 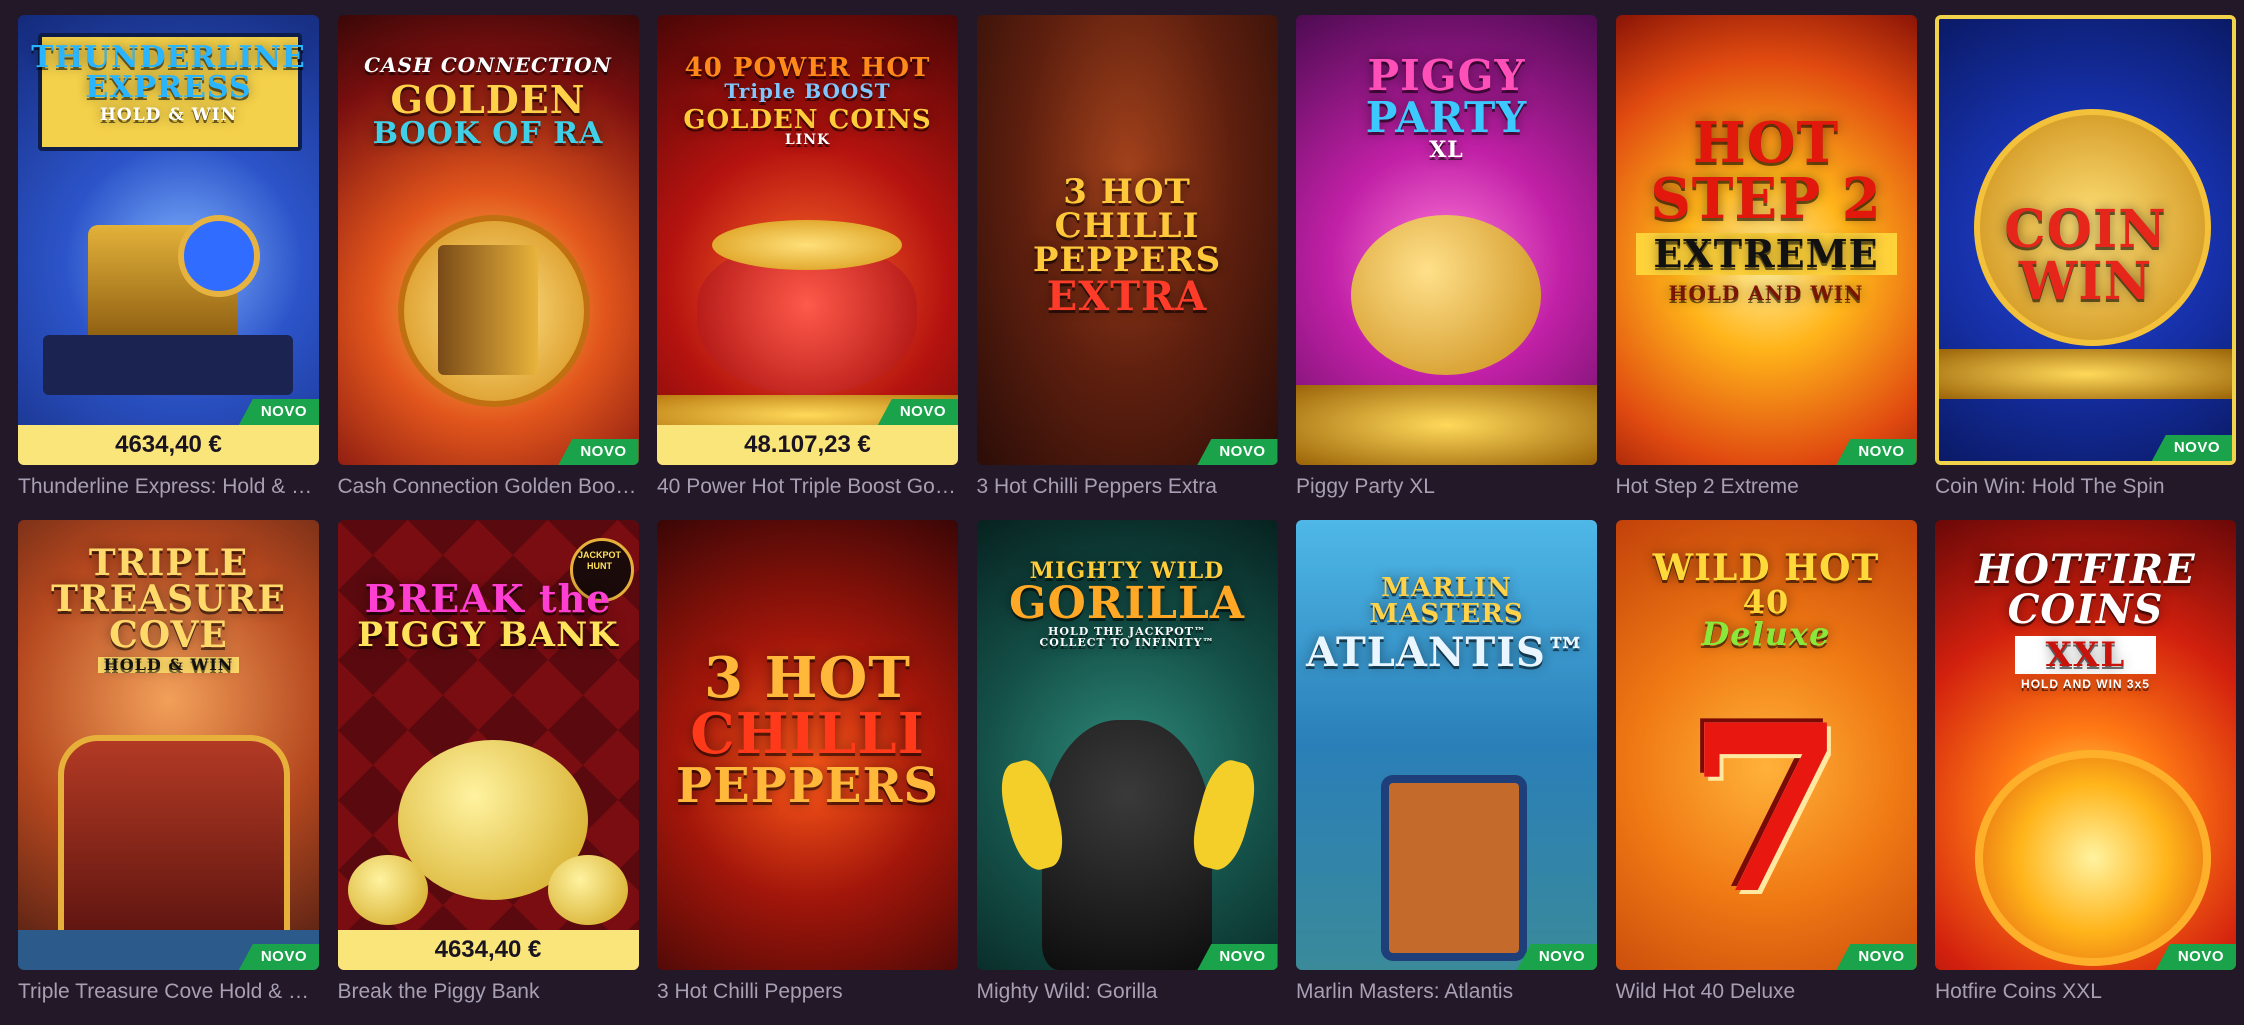 I want to click on game-title: Hot Step 2 Extreme, so click(x=1766, y=487).